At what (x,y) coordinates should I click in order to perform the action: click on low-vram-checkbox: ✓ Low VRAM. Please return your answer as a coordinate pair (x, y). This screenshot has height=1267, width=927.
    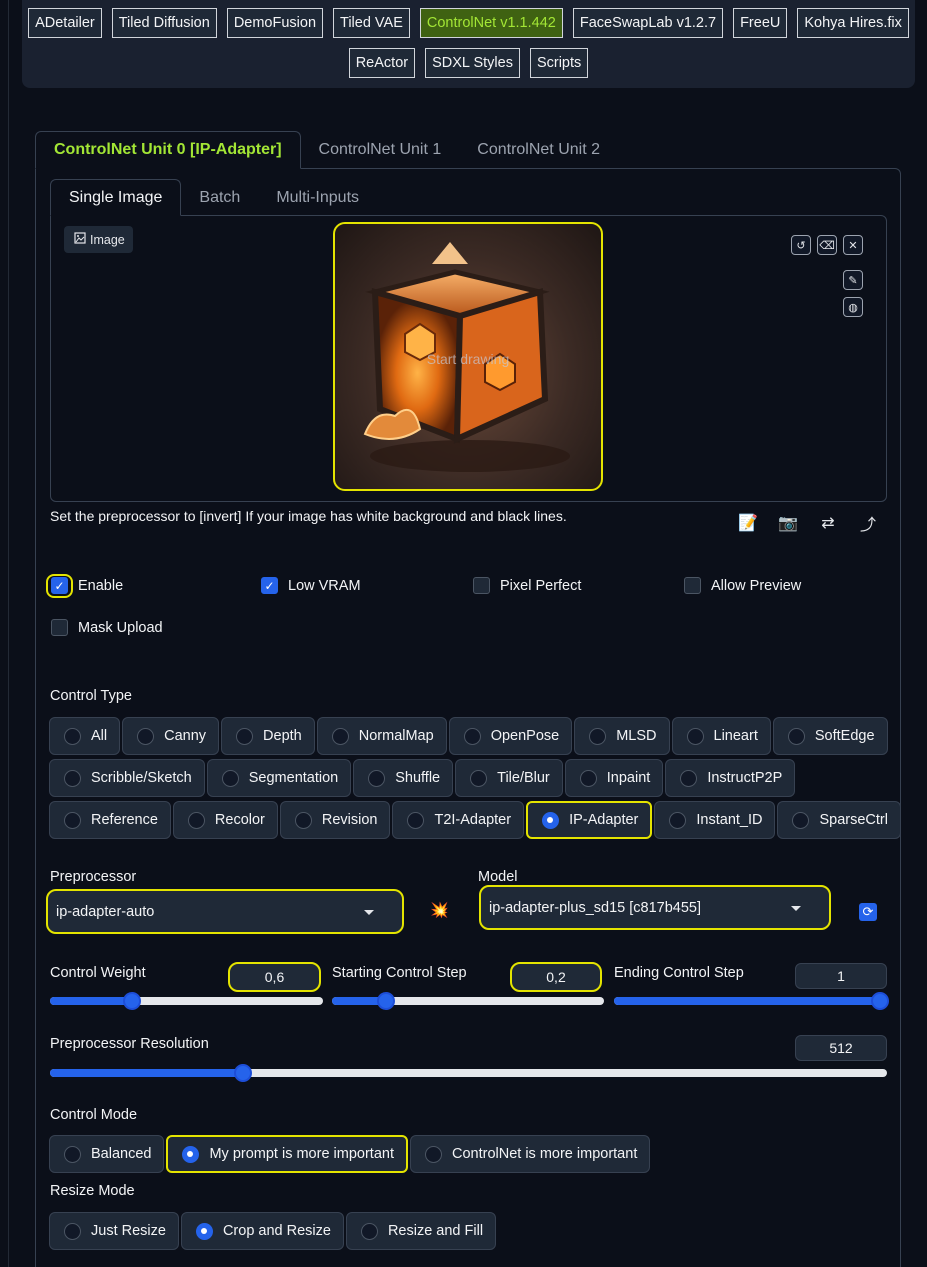
    Looking at the image, I should click on (311, 585).